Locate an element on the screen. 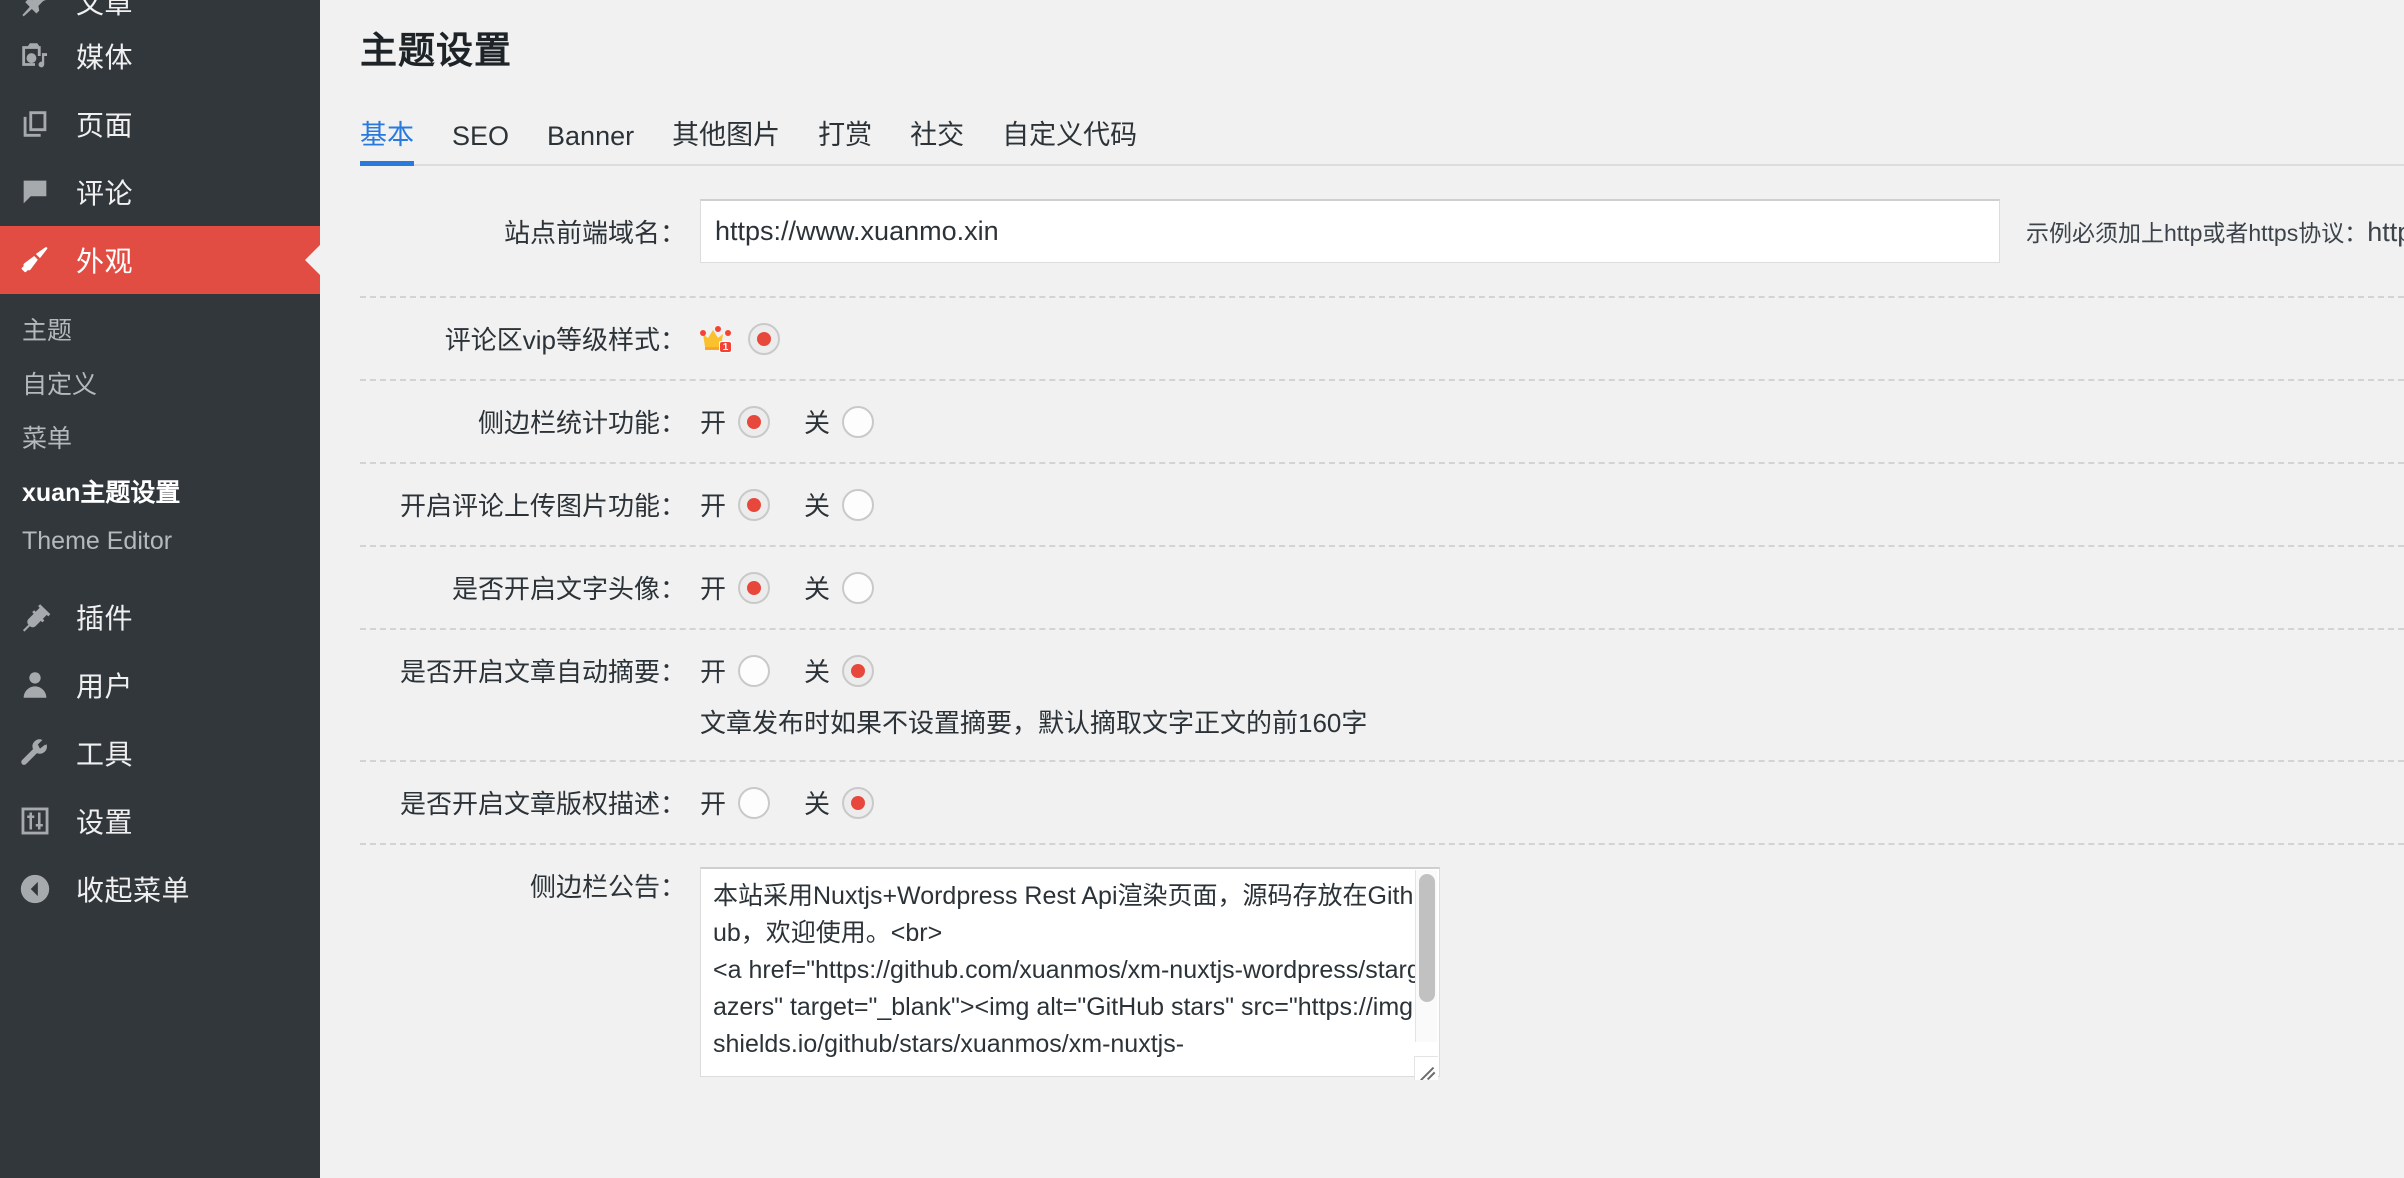 This screenshot has height=1178, width=2404. submenu-item-customize: 自定义 is located at coordinates (160, 383).